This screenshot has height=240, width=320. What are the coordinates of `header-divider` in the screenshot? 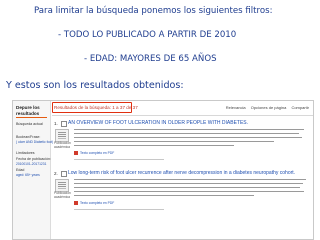 It's located at (182, 115).